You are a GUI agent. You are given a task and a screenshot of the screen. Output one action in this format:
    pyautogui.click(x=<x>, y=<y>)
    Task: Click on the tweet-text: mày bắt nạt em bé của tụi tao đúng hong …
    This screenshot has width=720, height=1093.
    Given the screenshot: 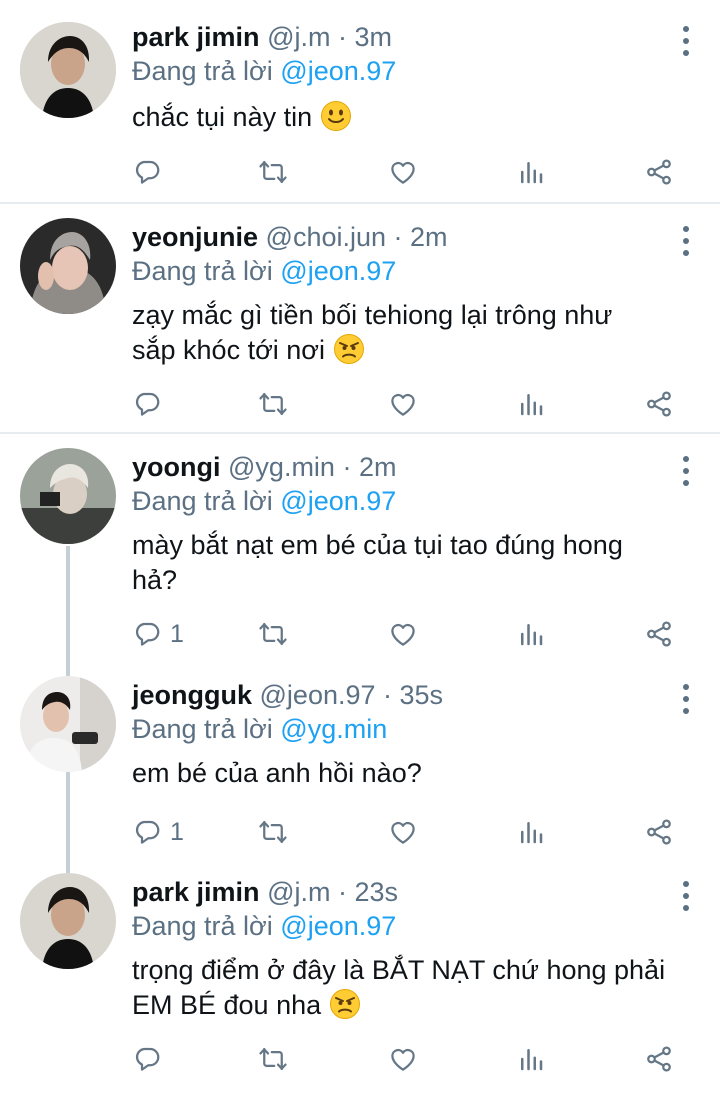 What is the action you would take?
    pyautogui.click(x=377, y=562)
    